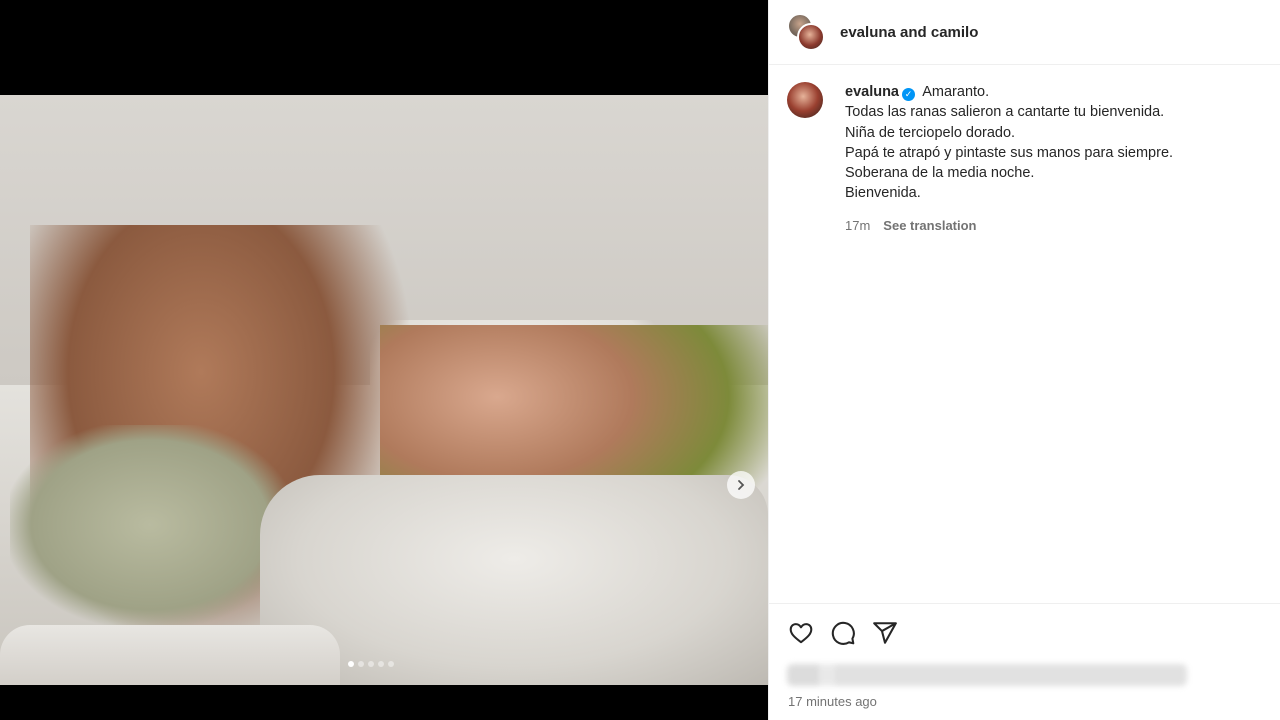 Image resolution: width=1280 pixels, height=720 pixels. I want to click on like-button, so click(801, 633).